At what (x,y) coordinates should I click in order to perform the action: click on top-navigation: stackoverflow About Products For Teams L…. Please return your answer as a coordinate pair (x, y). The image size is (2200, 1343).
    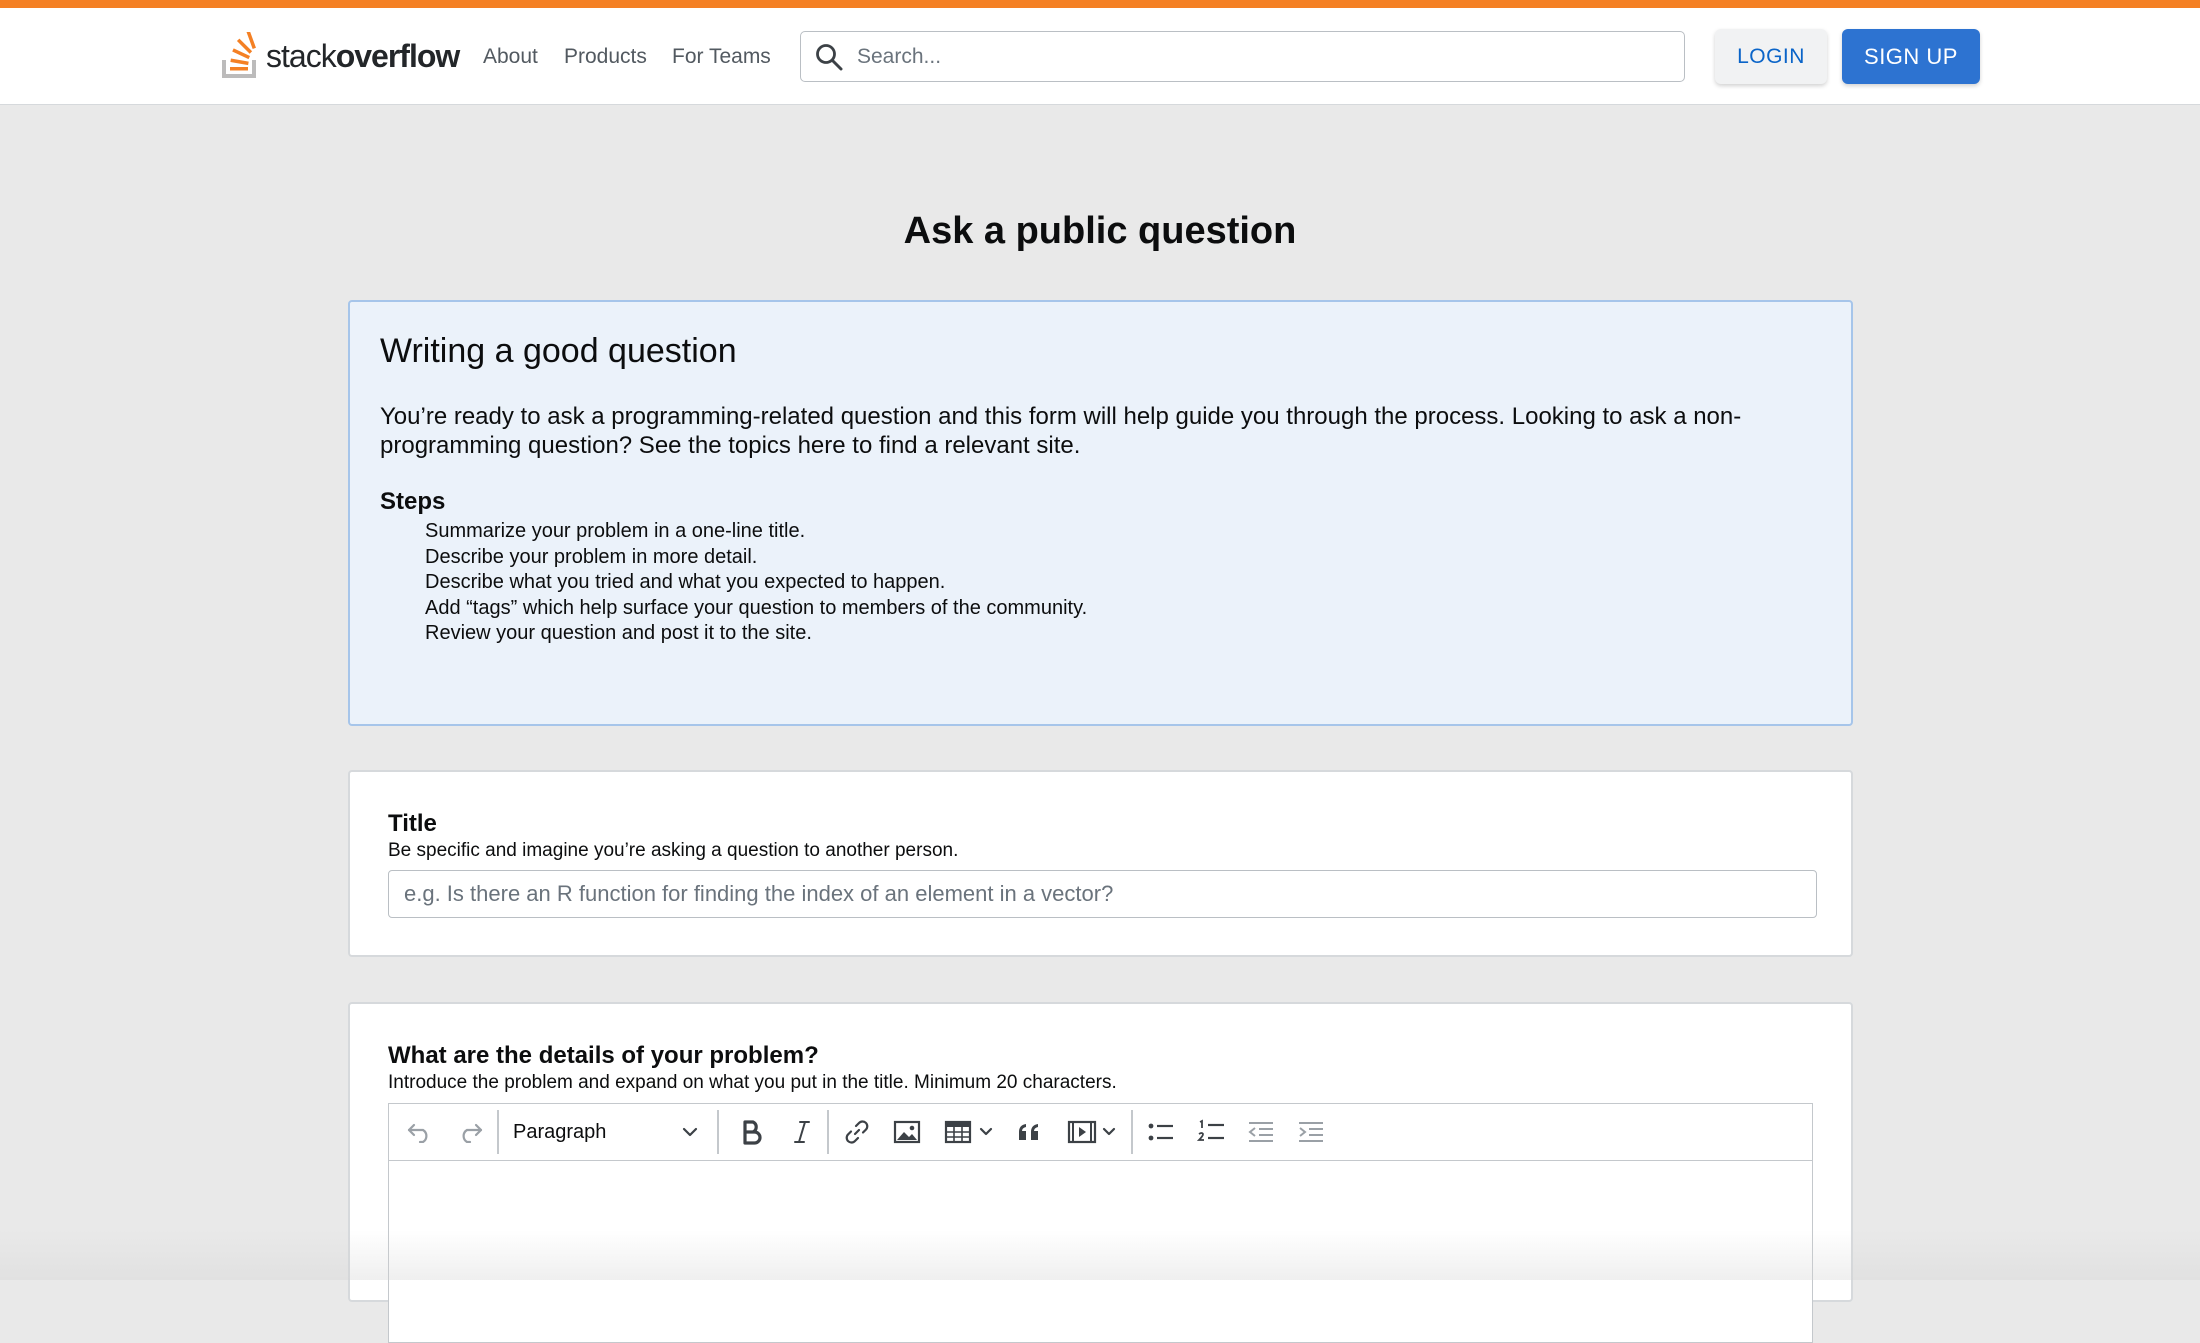
    Looking at the image, I should click on (1100, 56).